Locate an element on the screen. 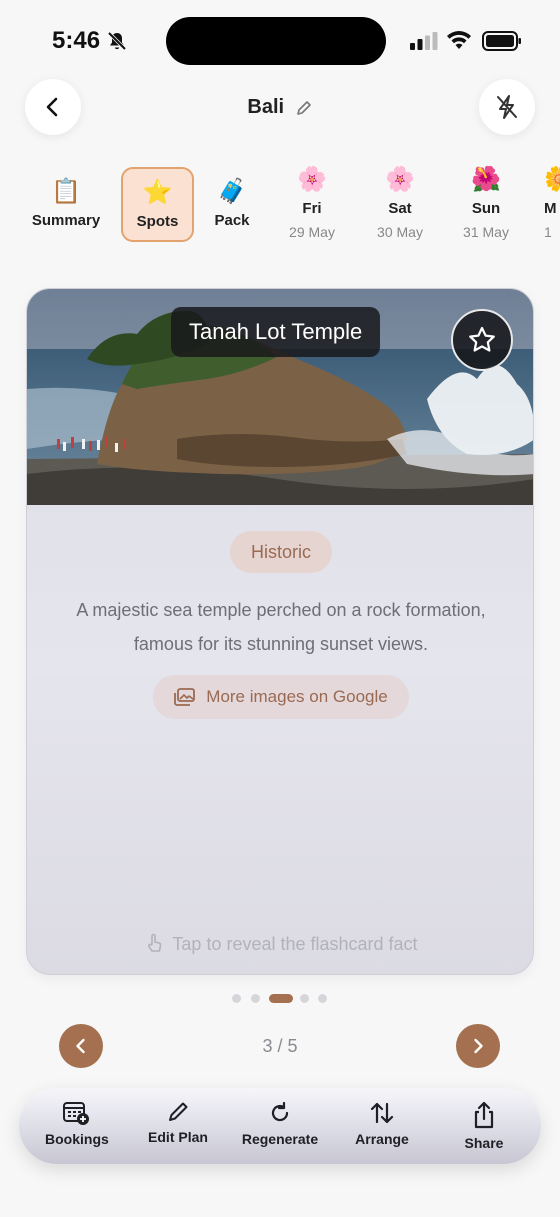 This screenshot has height=1217, width=560. place-name: Tanah Lot Temple is located at coordinates (276, 332).